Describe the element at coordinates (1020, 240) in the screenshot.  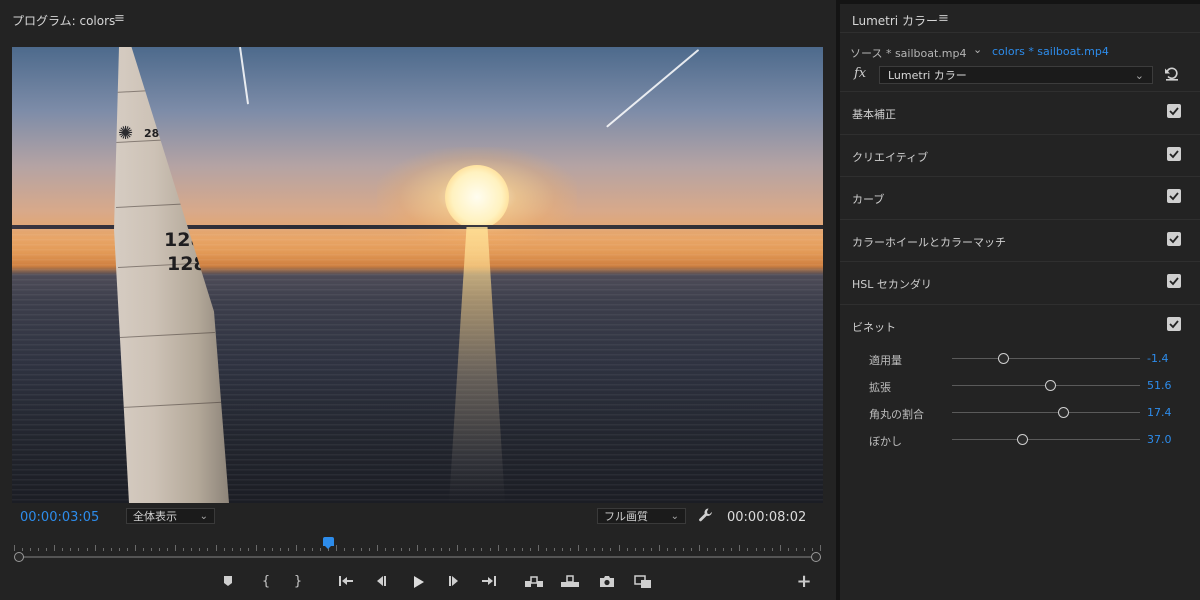
I see `section-color-wheels: カラーホイールとカラーマッチ` at that location.